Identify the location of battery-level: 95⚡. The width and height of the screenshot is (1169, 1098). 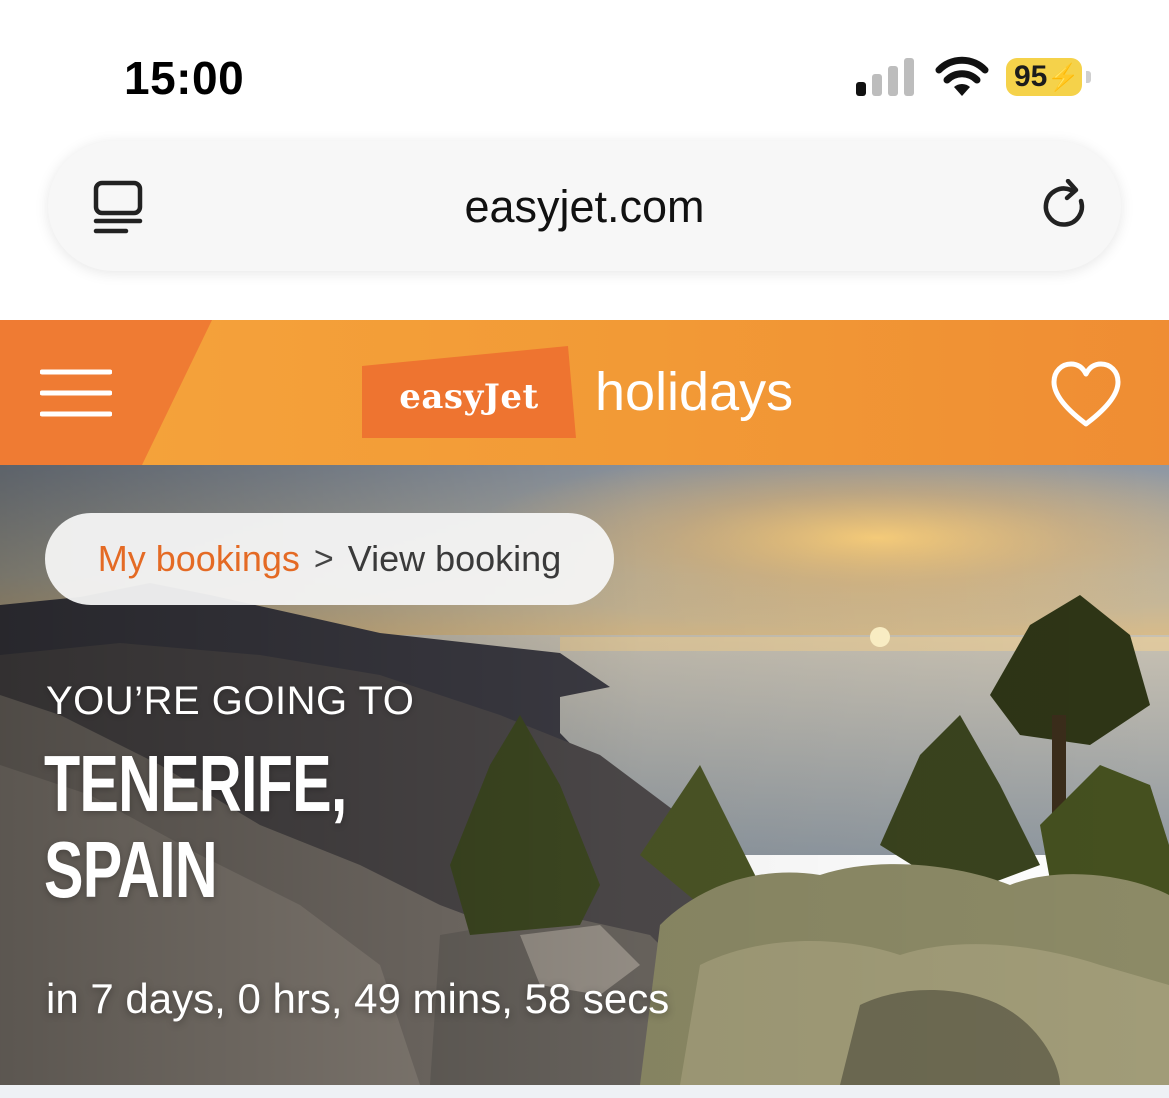
(1047, 76).